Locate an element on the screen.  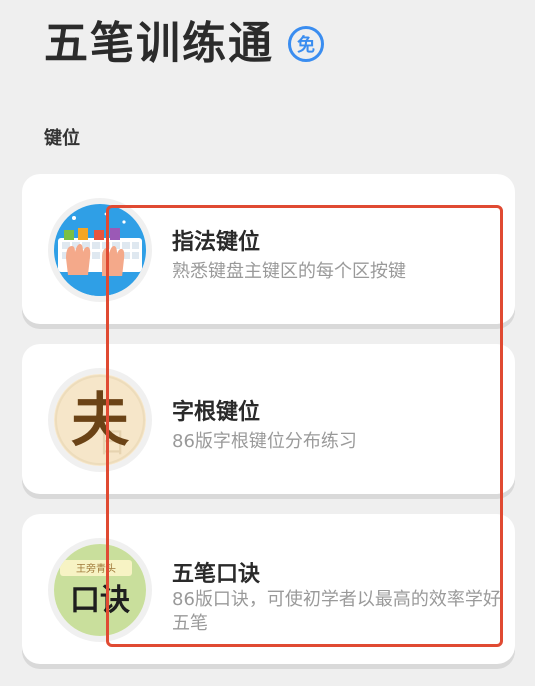
card-title: 五笔口诀 is located at coordinates (216, 574).